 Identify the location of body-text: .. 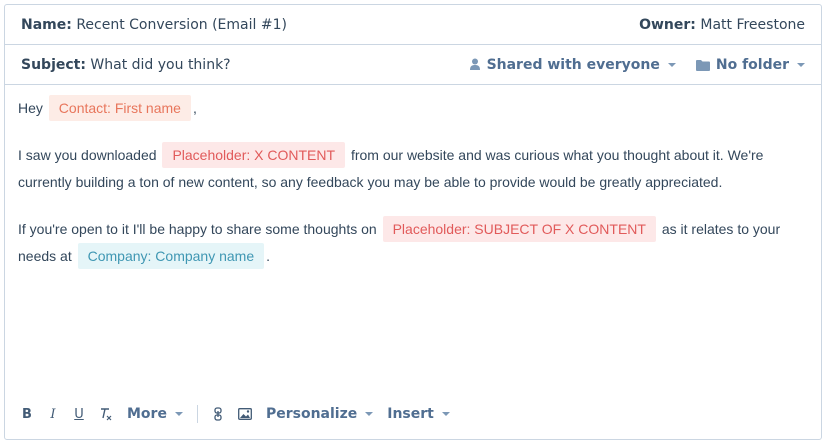
(268, 256).